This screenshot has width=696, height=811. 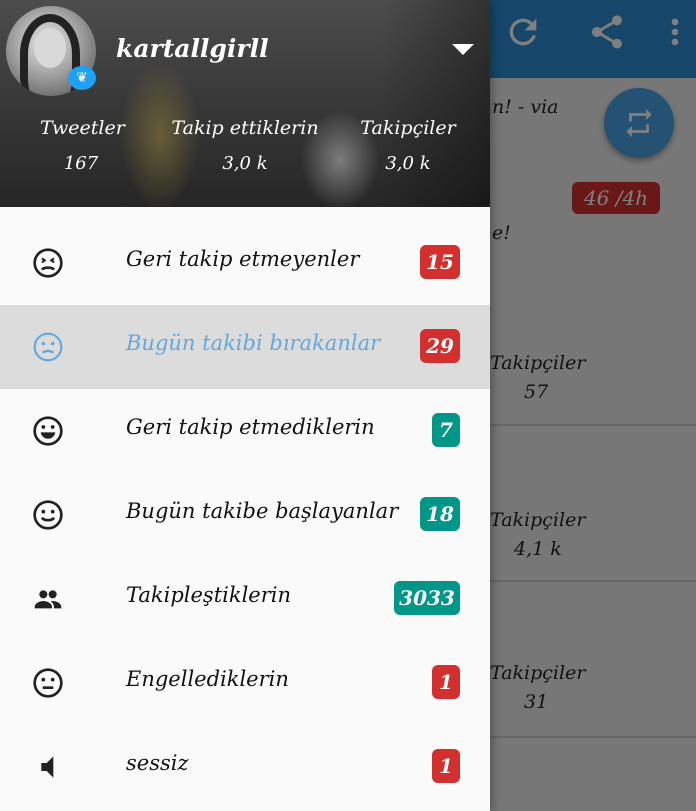 What do you see at coordinates (245, 767) in the screenshot?
I see `menu-item-muted: sessiz 1` at bounding box center [245, 767].